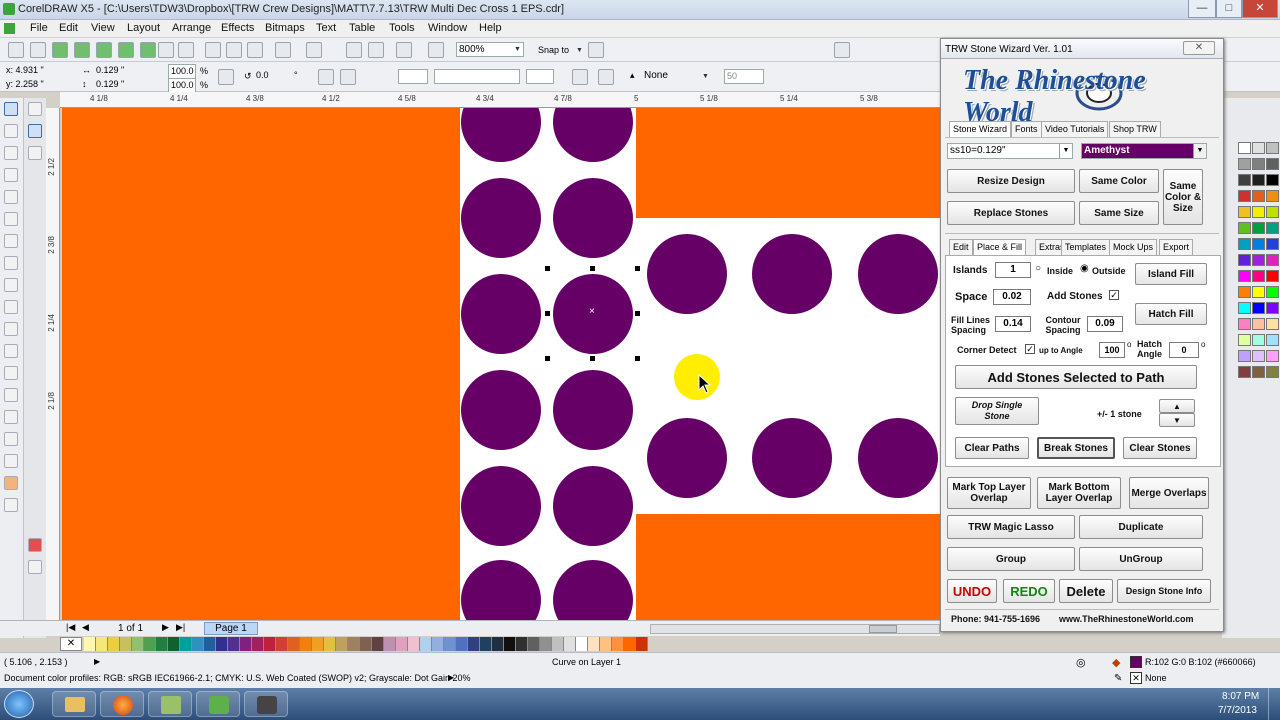 Image resolution: width=1280 pixels, height=720 pixels. What do you see at coordinates (362, 28) in the screenshot?
I see `menu-table: Table` at bounding box center [362, 28].